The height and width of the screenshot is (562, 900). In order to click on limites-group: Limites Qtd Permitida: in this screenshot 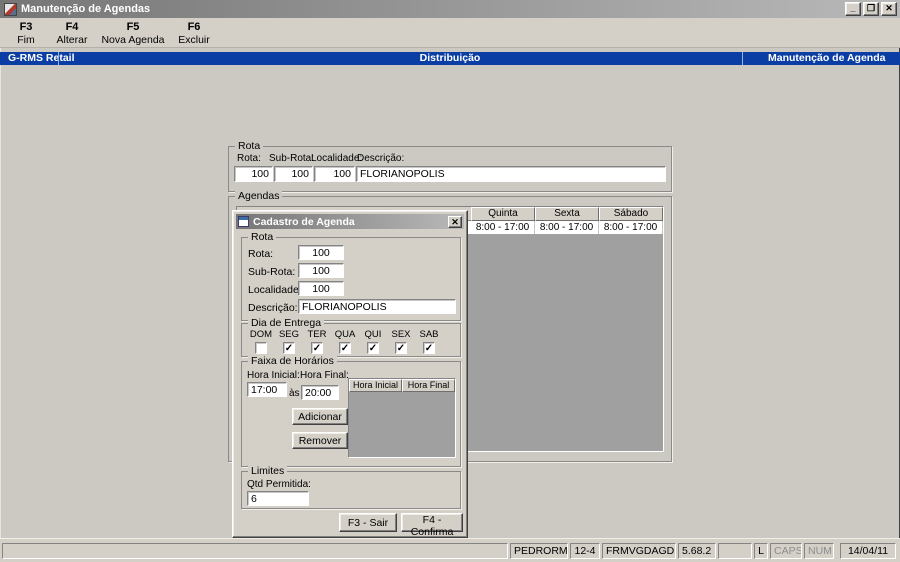, I will do `click(351, 487)`.